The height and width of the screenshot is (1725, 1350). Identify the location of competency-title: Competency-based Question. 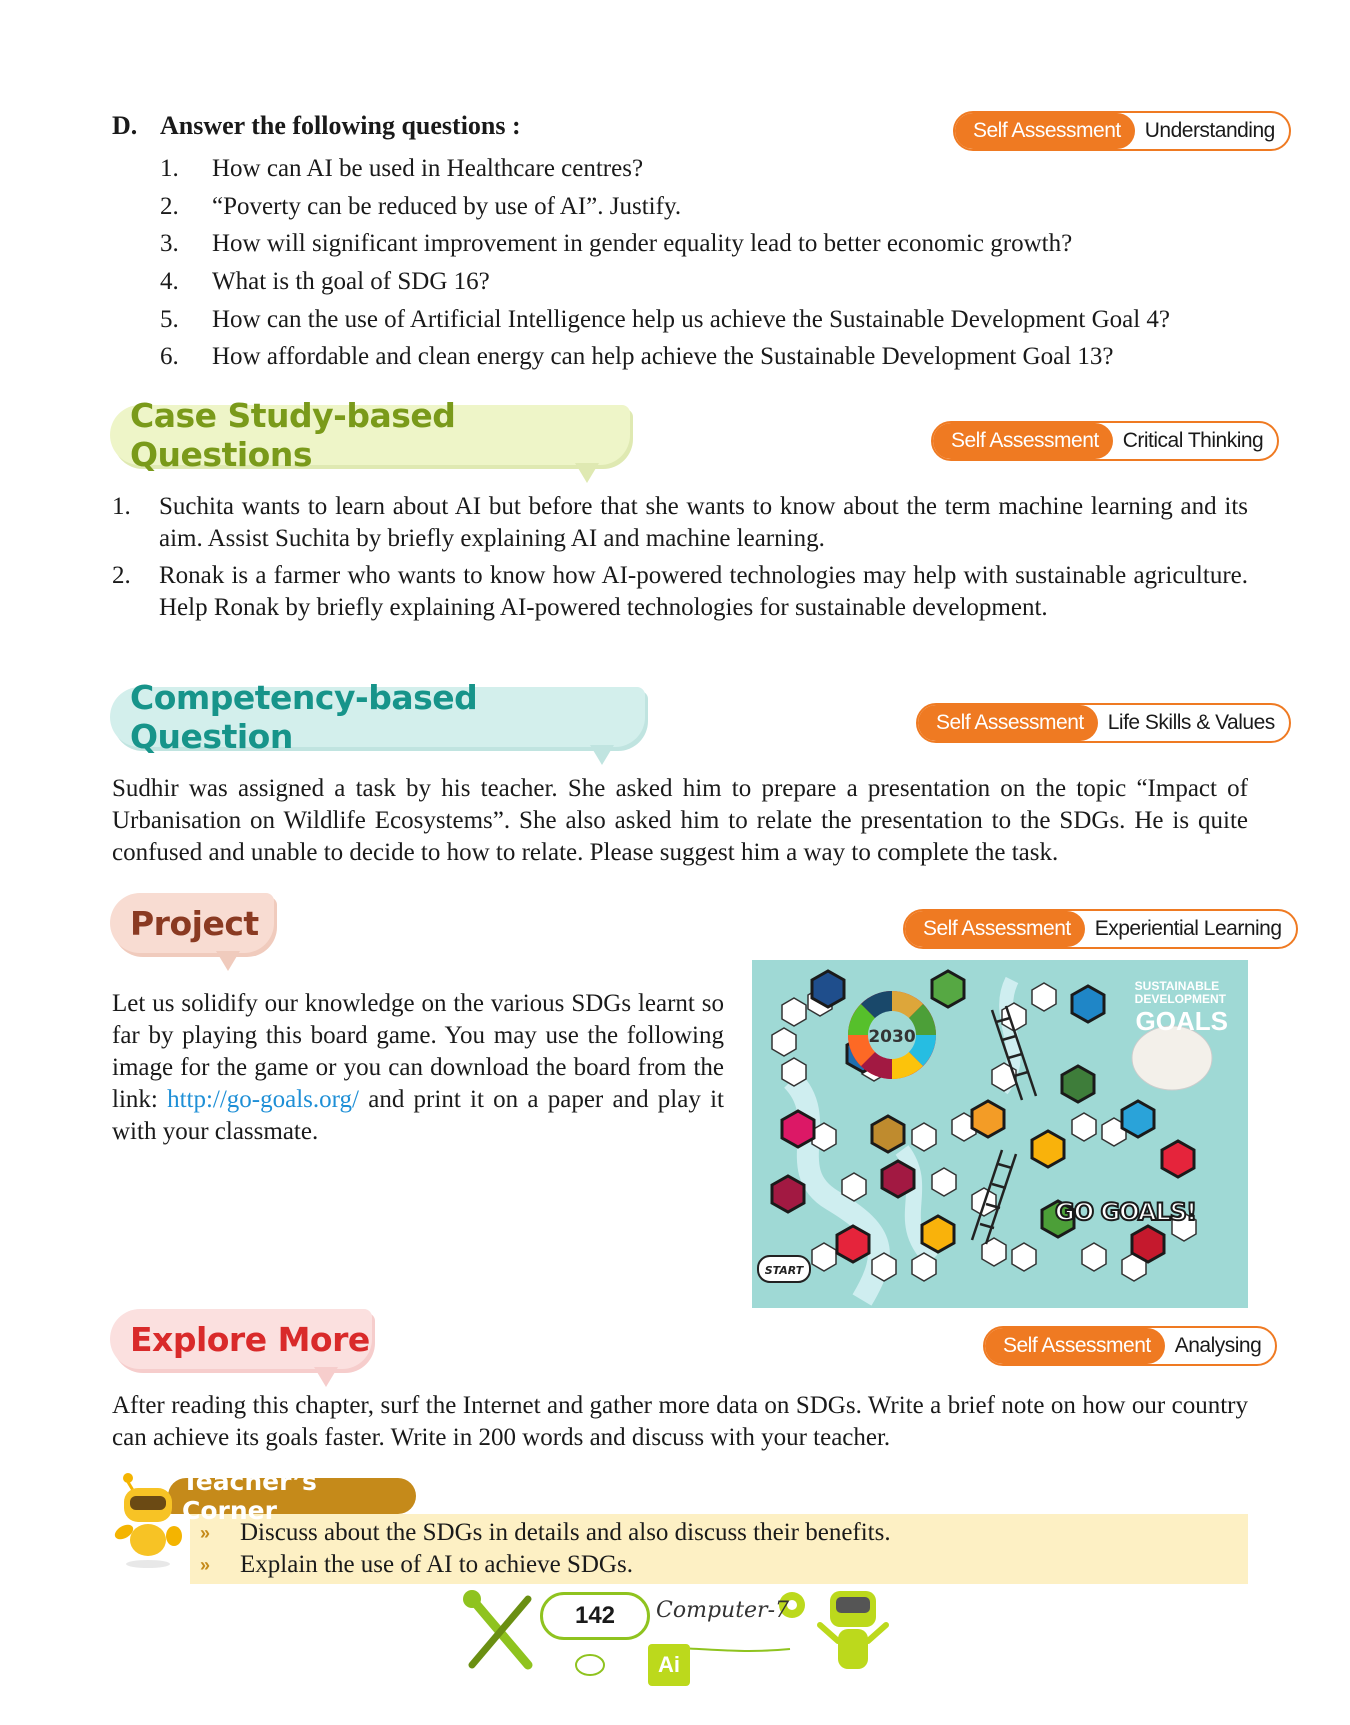
(304, 717).